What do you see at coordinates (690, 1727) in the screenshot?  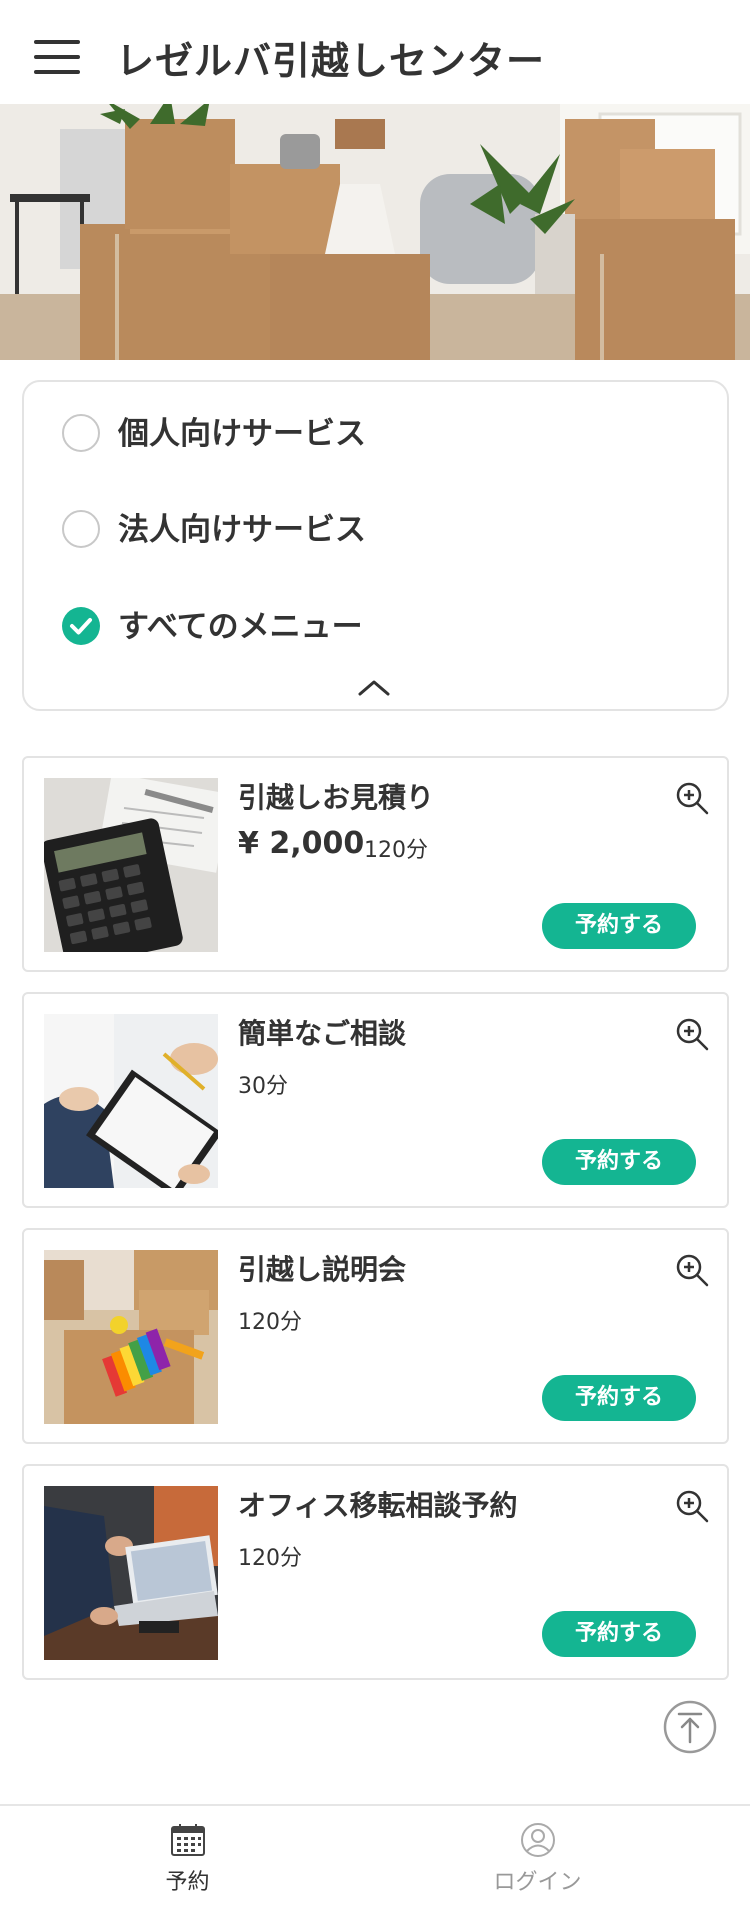 I see `scroll-to-top-icon` at bounding box center [690, 1727].